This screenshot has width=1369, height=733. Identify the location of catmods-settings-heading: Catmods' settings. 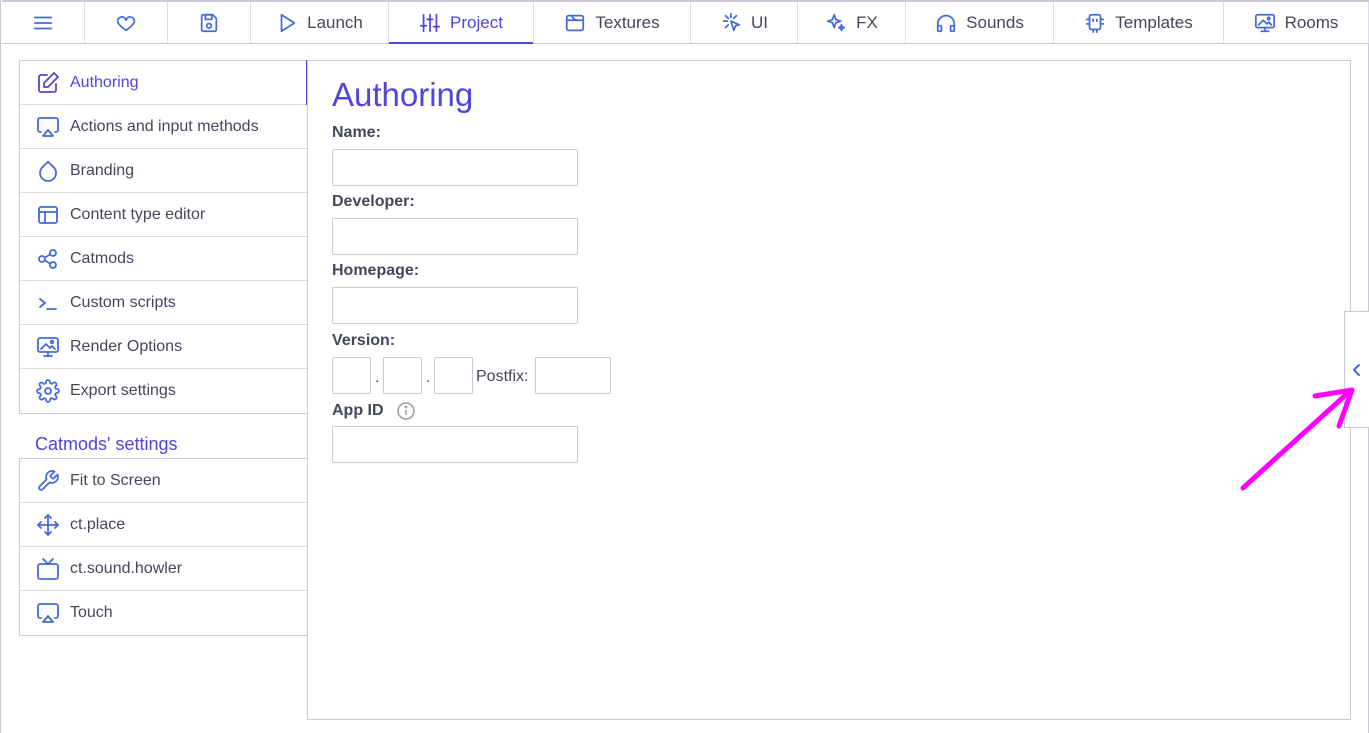
(106, 444).